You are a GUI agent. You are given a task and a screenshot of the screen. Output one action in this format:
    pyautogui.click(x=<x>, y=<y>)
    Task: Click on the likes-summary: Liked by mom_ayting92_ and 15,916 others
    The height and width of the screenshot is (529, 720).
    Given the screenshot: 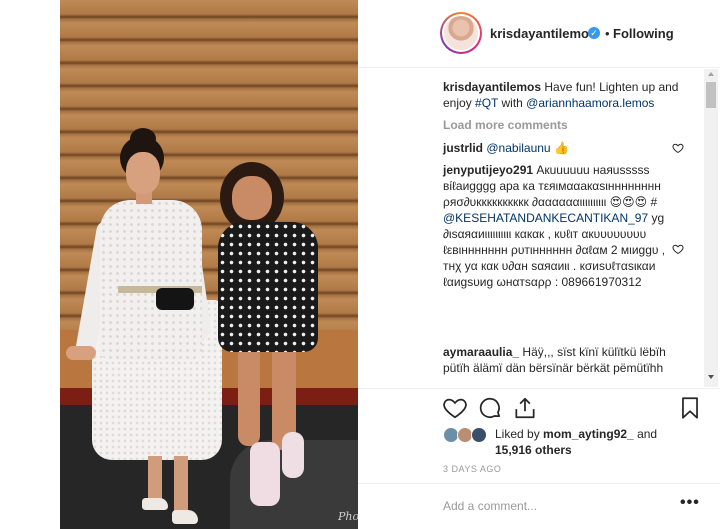 What is the action you would take?
    pyautogui.click(x=573, y=442)
    